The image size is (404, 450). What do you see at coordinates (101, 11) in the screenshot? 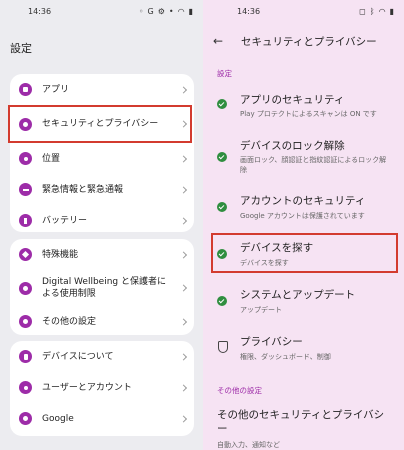
I see `status-bar: 14:36 ◦ G ⚙ • ◠ ▮` at bounding box center [101, 11].